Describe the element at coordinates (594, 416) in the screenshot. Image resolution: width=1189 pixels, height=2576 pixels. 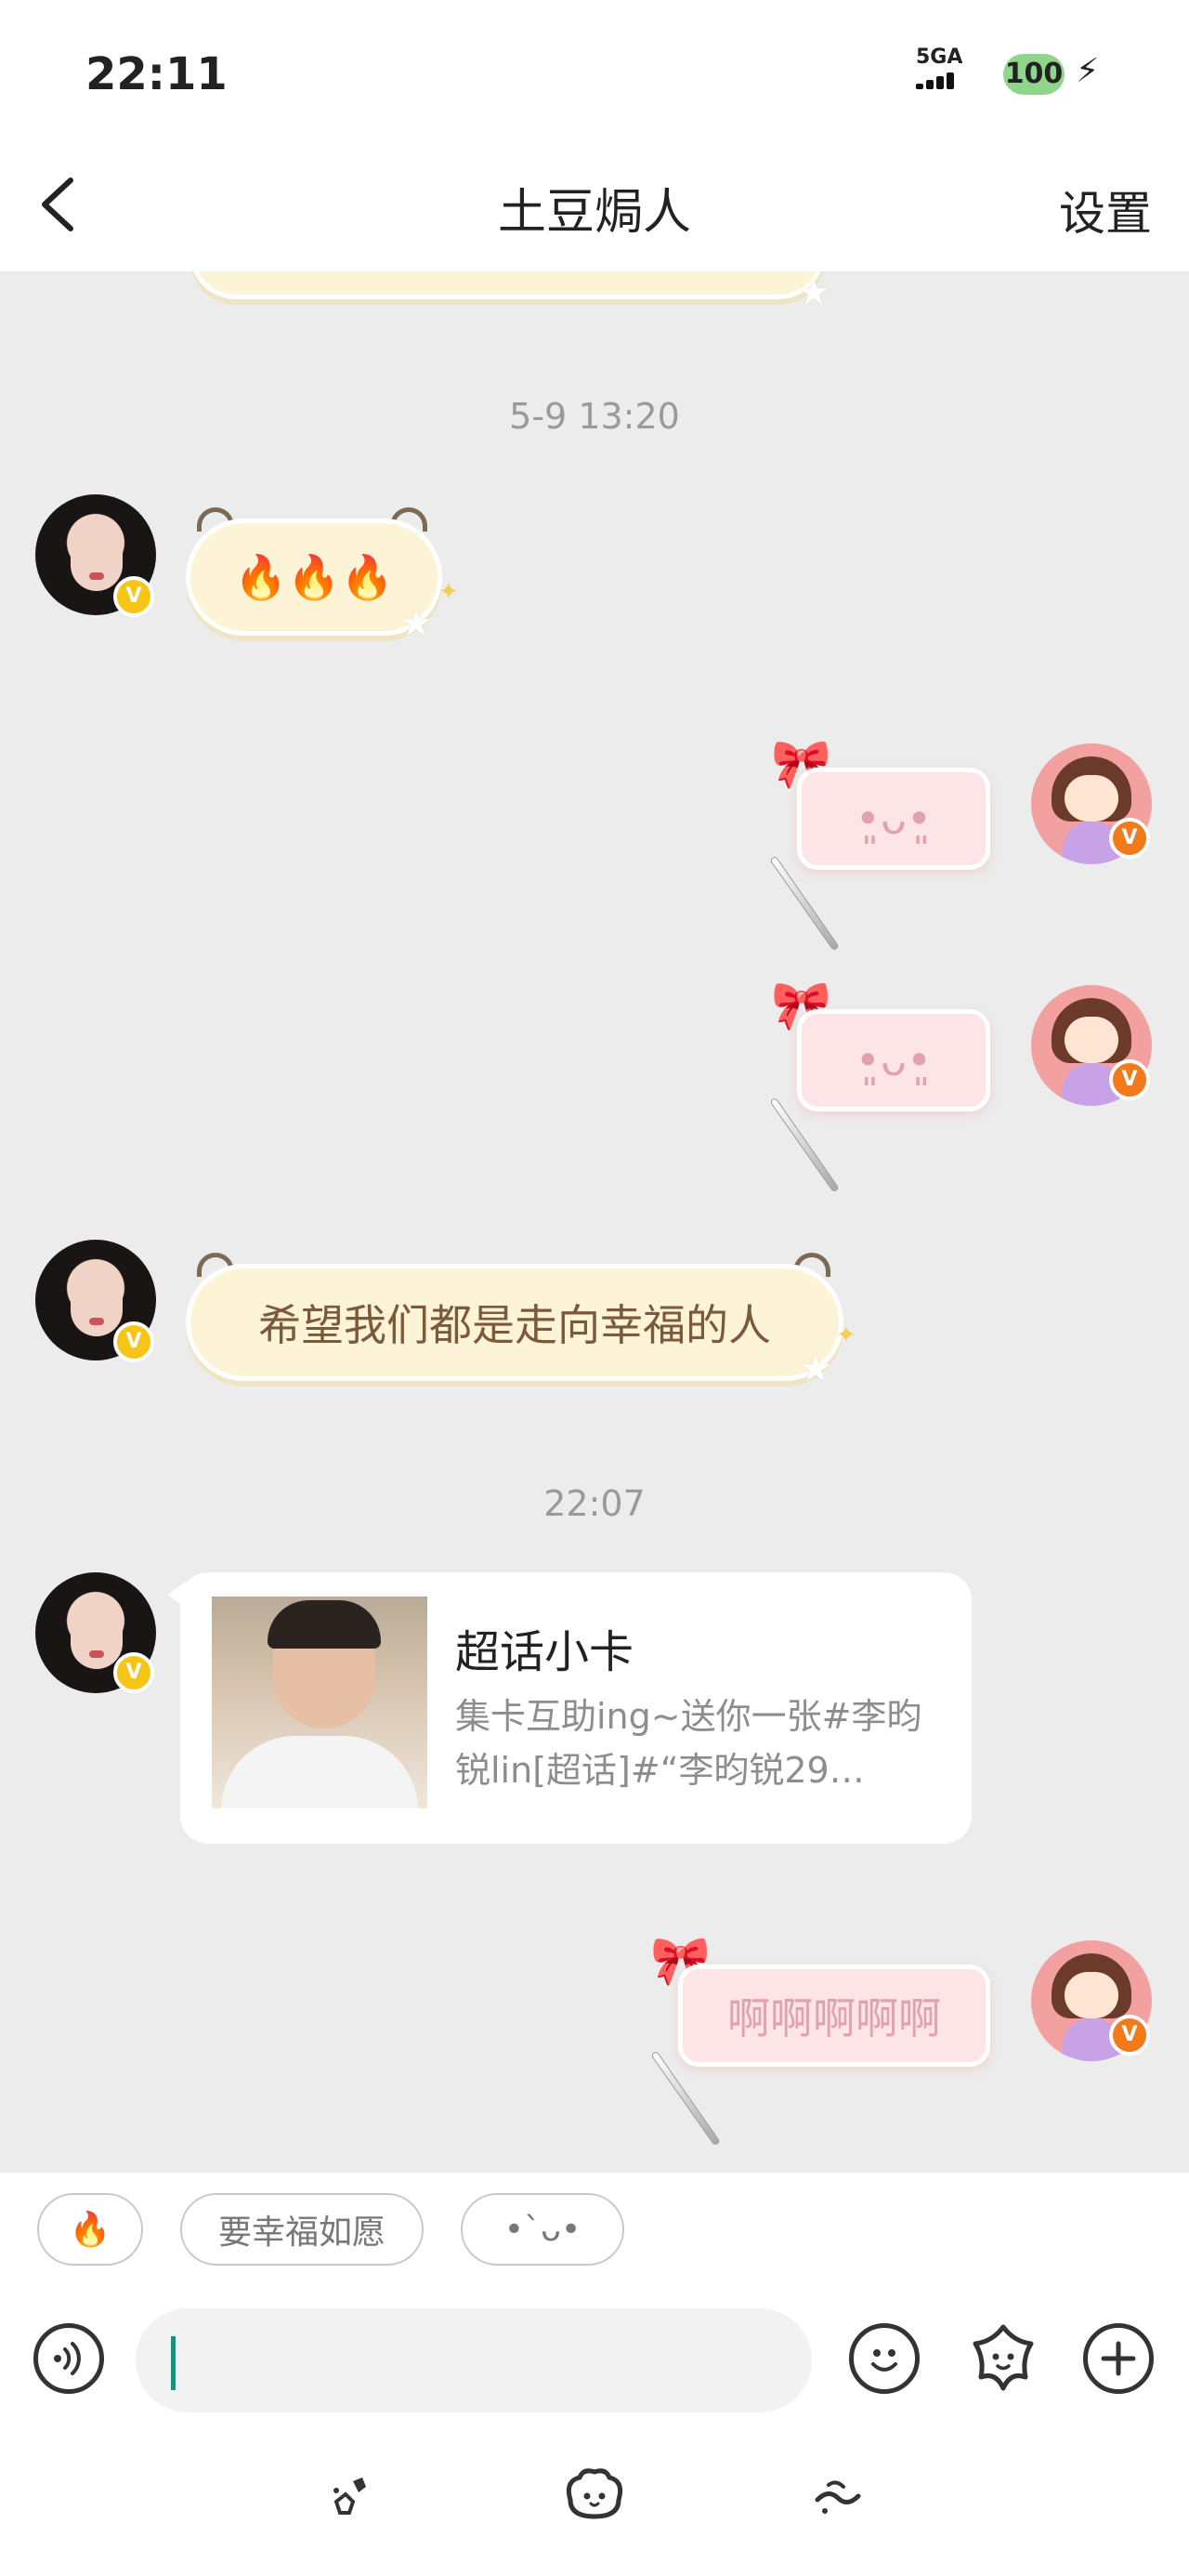
I see `timestamp: 5-9 13:20` at that location.